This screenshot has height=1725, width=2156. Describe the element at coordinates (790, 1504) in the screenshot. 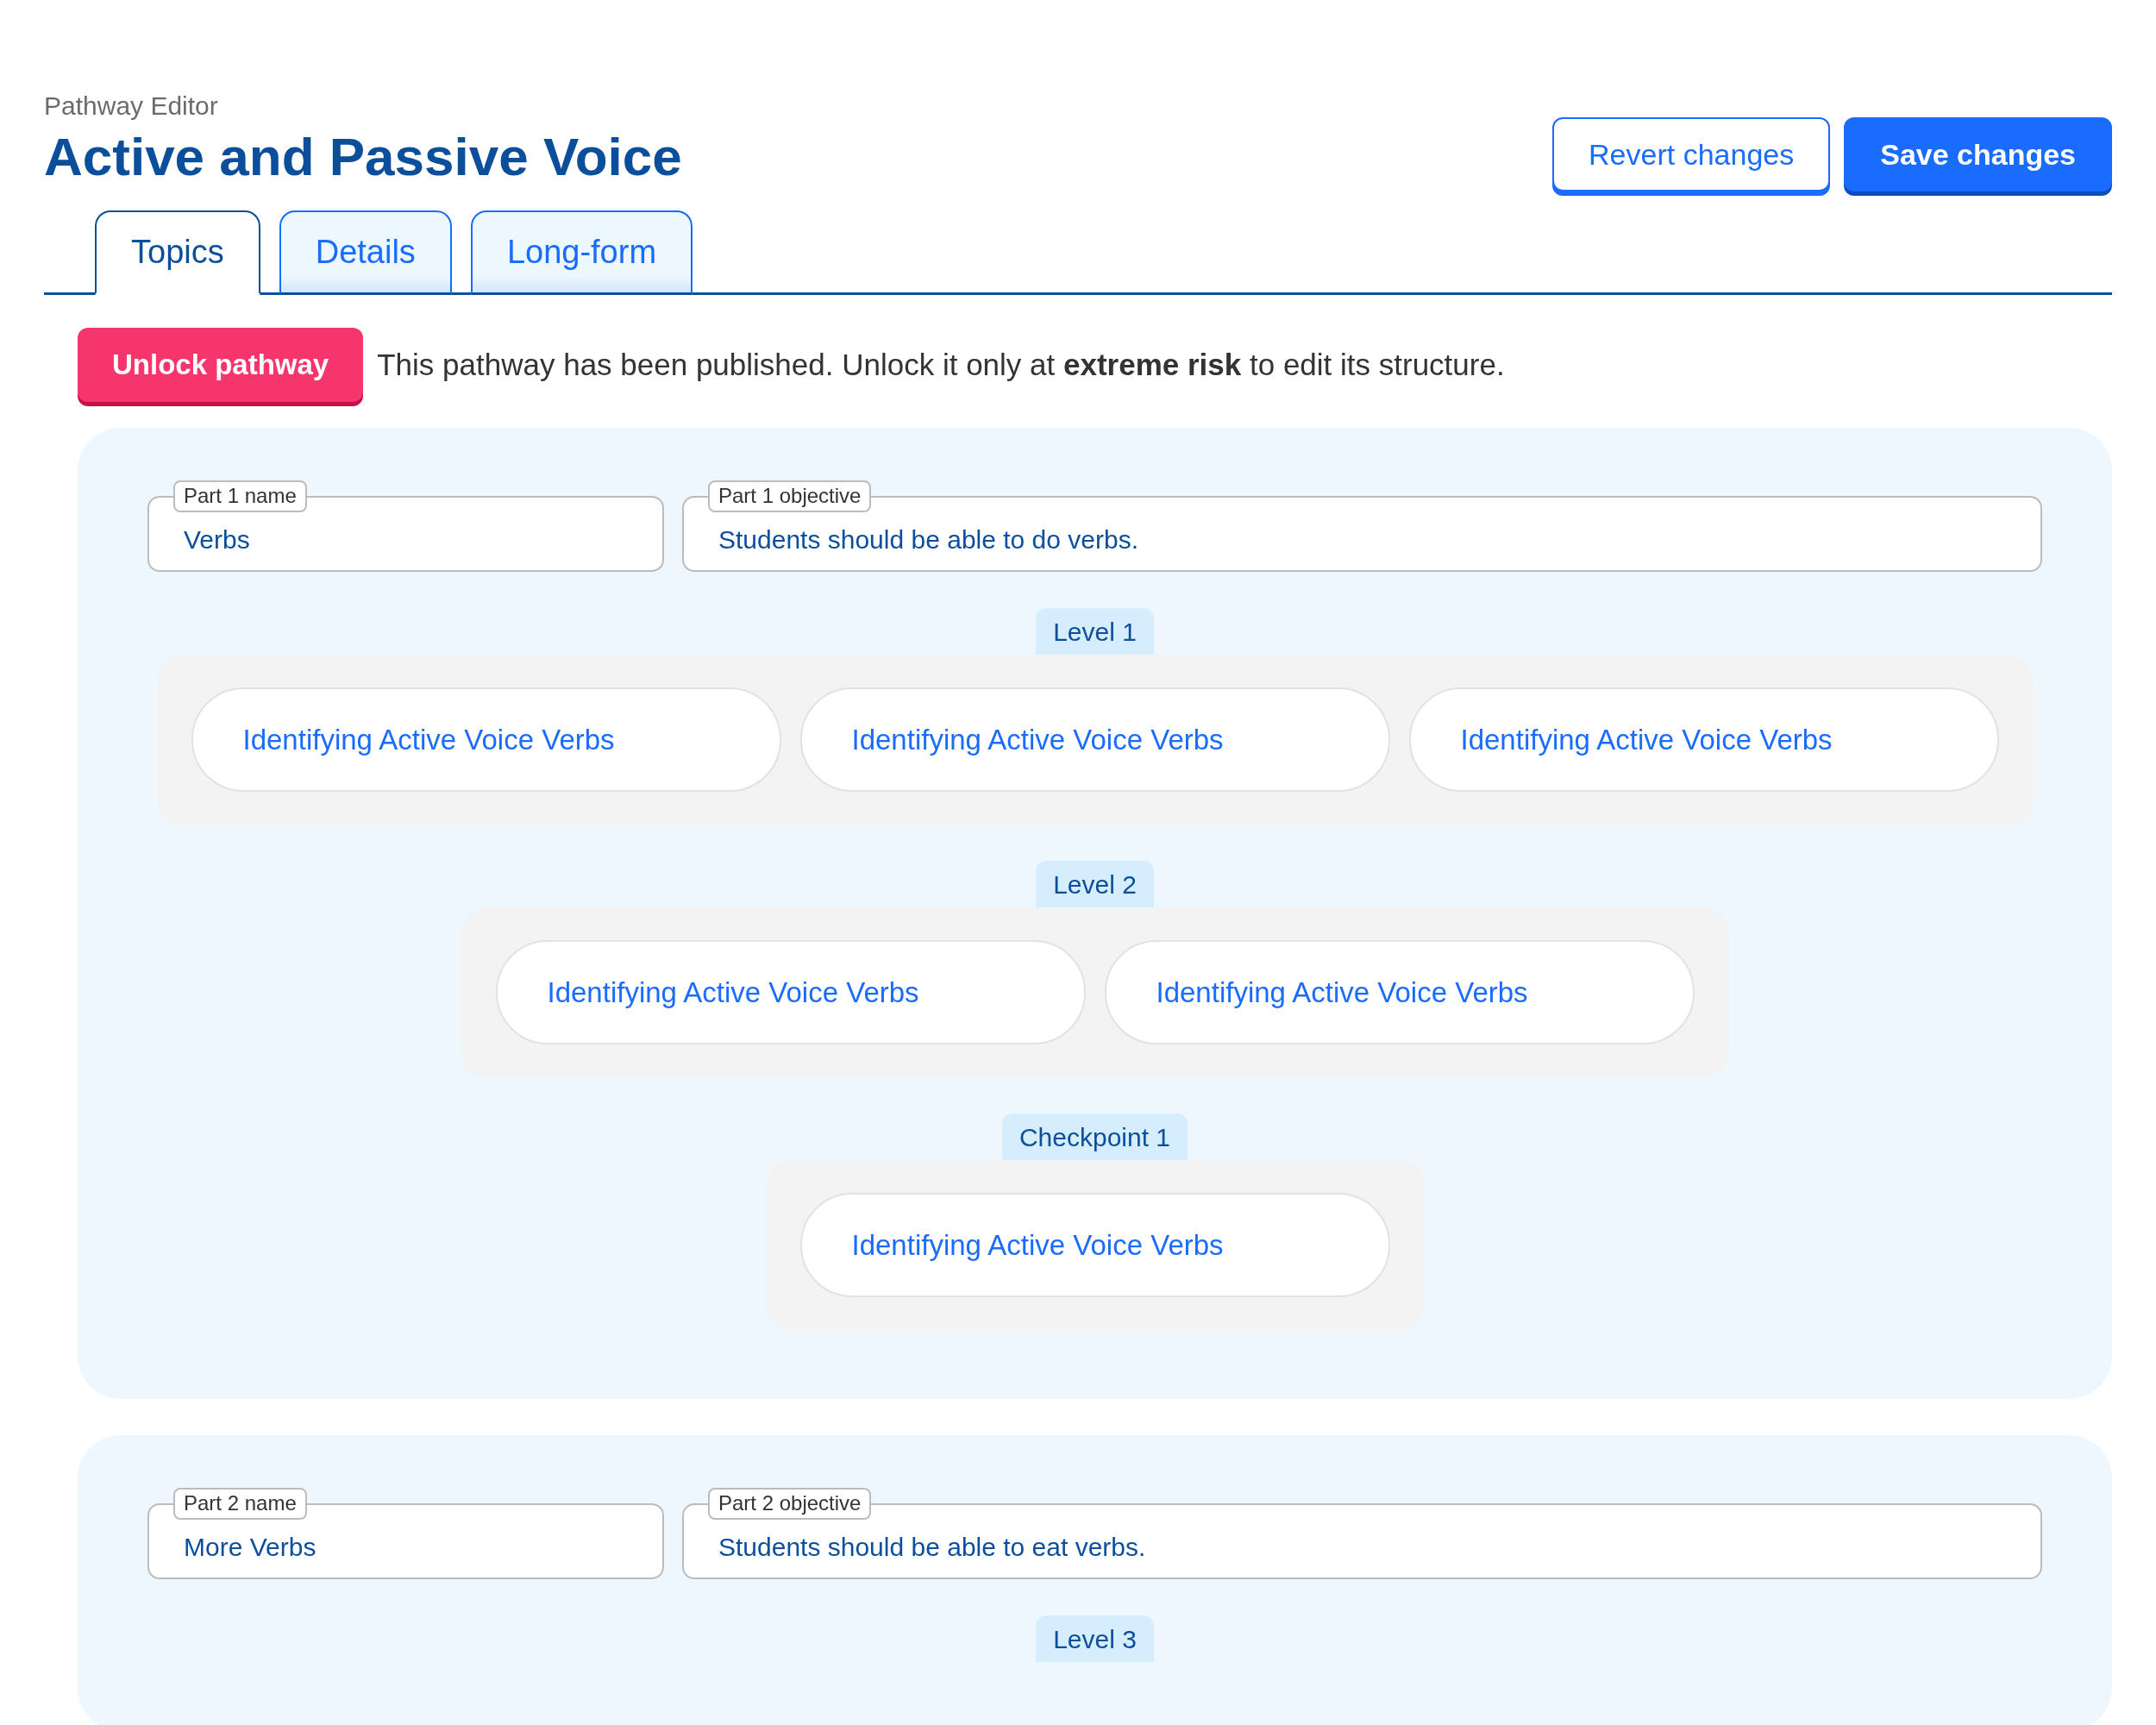

I see `field-label: Part 2 objective` at that location.